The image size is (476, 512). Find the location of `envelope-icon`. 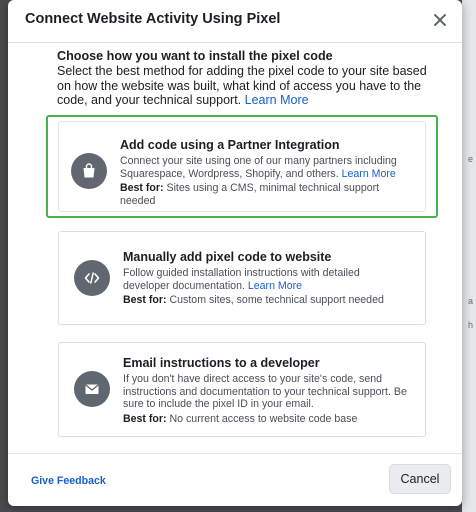

envelope-icon is located at coordinates (92, 389).